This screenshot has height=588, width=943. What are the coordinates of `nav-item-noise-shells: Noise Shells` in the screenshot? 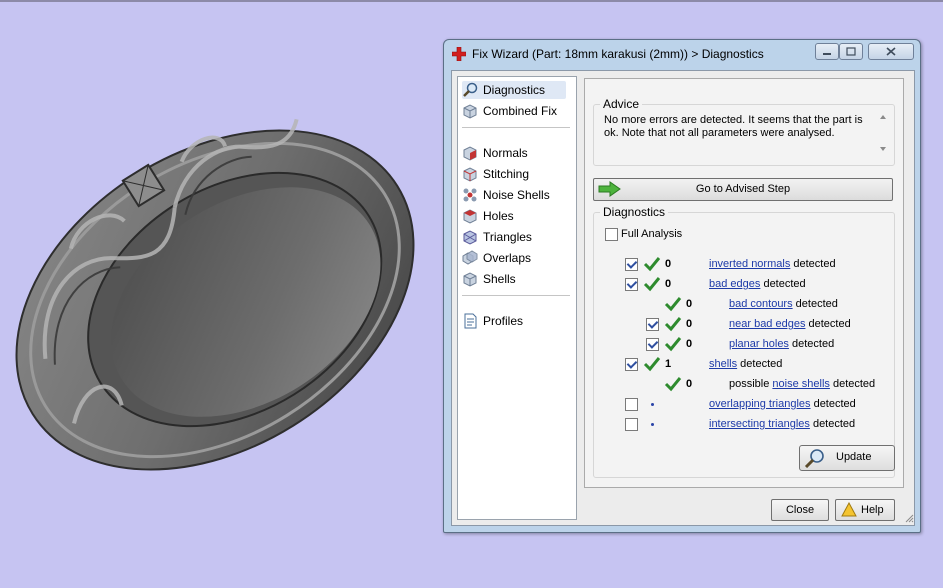 It's located at (506, 195).